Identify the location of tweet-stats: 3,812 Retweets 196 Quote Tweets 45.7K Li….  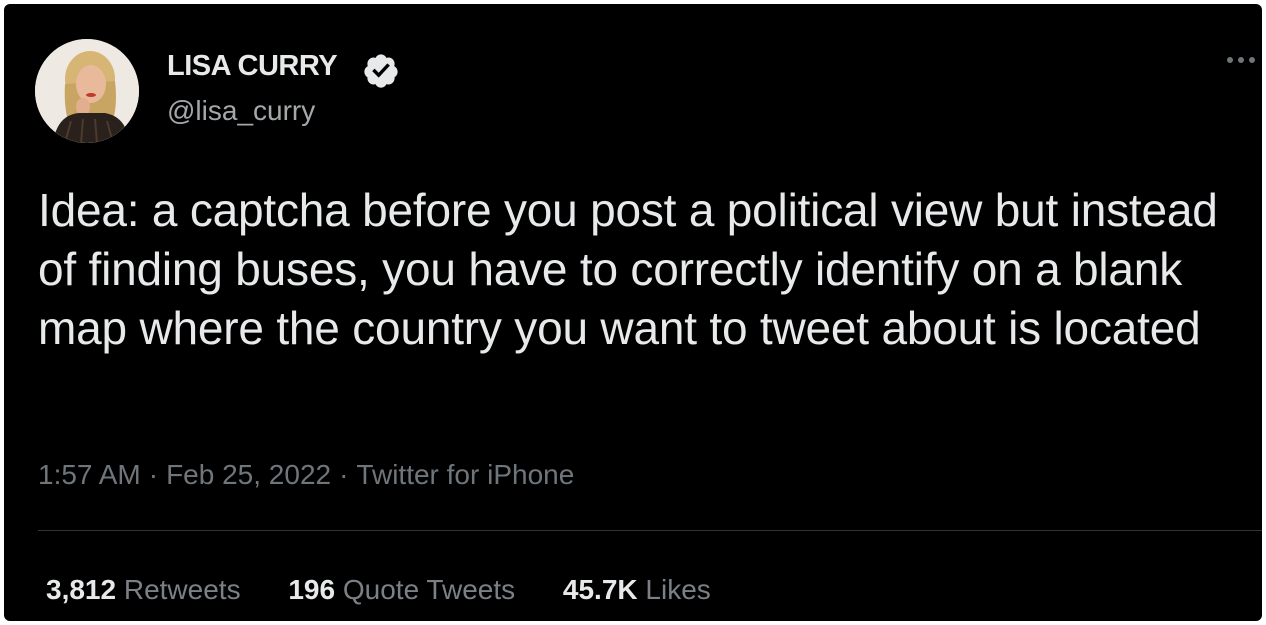
(398, 590).